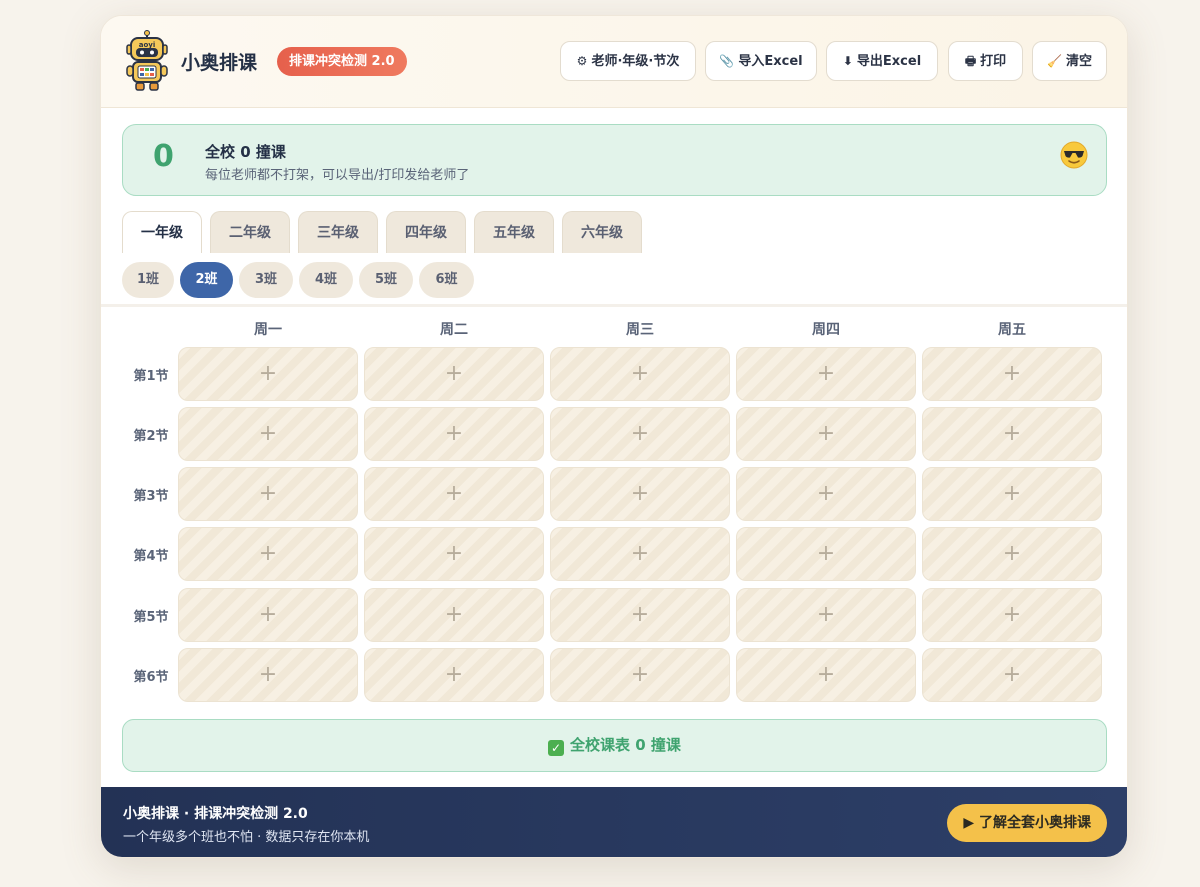 The height and width of the screenshot is (887, 1200). I want to click on period-header: 第6节, so click(151, 677).